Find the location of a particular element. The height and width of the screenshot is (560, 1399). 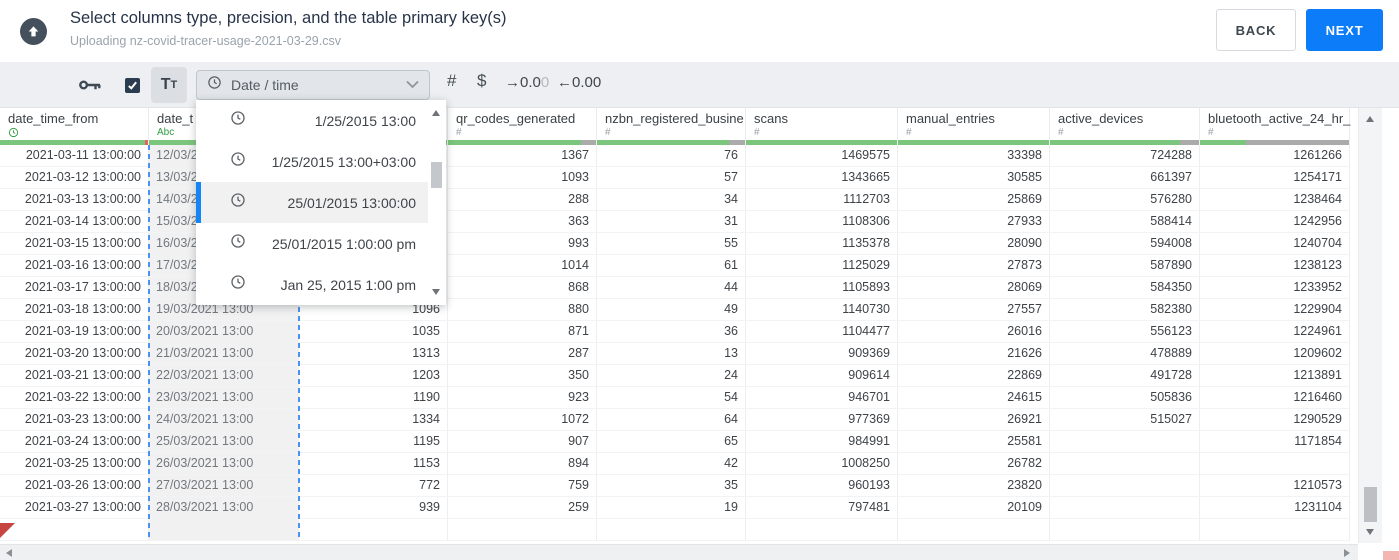

table-cell: 2021-03-13 13:00:00 is located at coordinates (74, 199).